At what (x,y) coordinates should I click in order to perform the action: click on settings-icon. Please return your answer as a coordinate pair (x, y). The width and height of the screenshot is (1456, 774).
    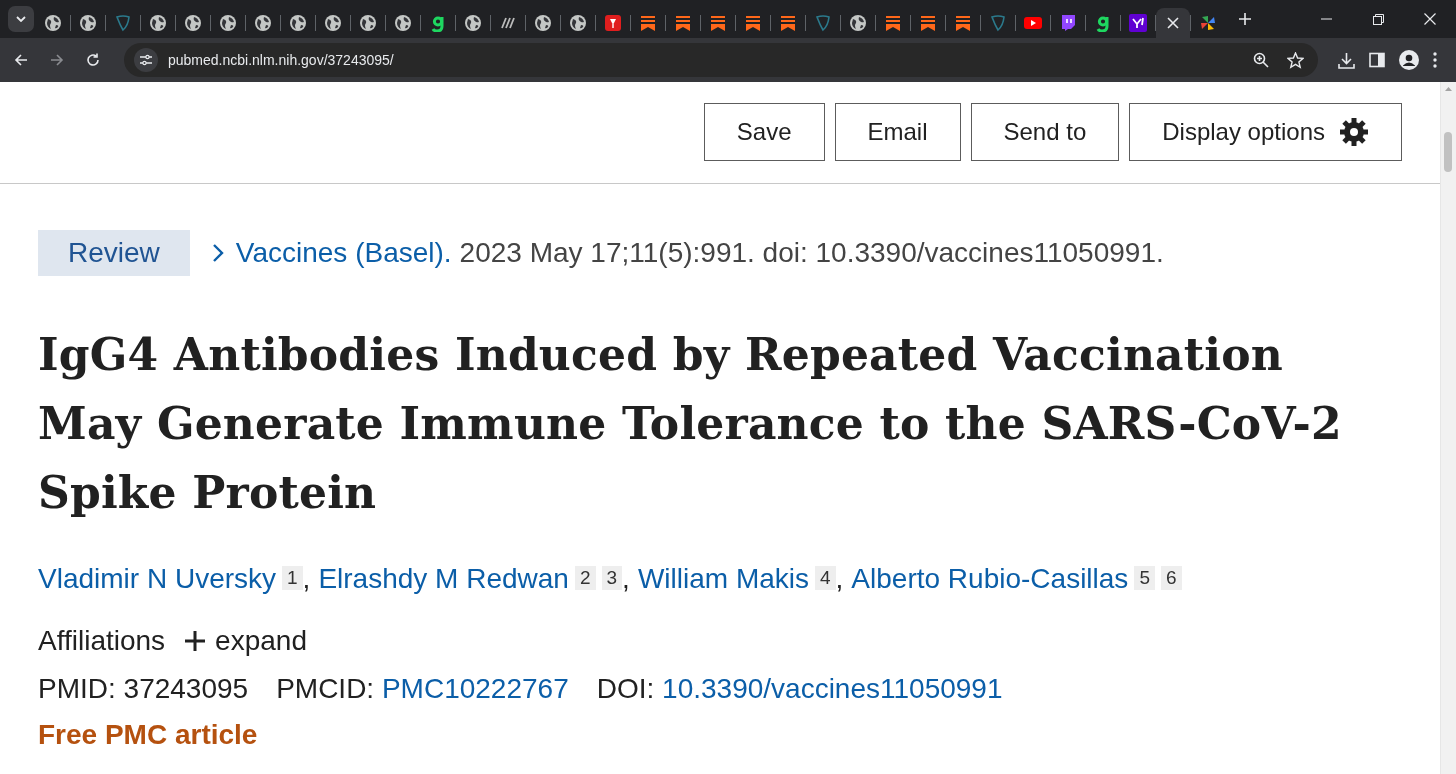
    Looking at the image, I should click on (1354, 132).